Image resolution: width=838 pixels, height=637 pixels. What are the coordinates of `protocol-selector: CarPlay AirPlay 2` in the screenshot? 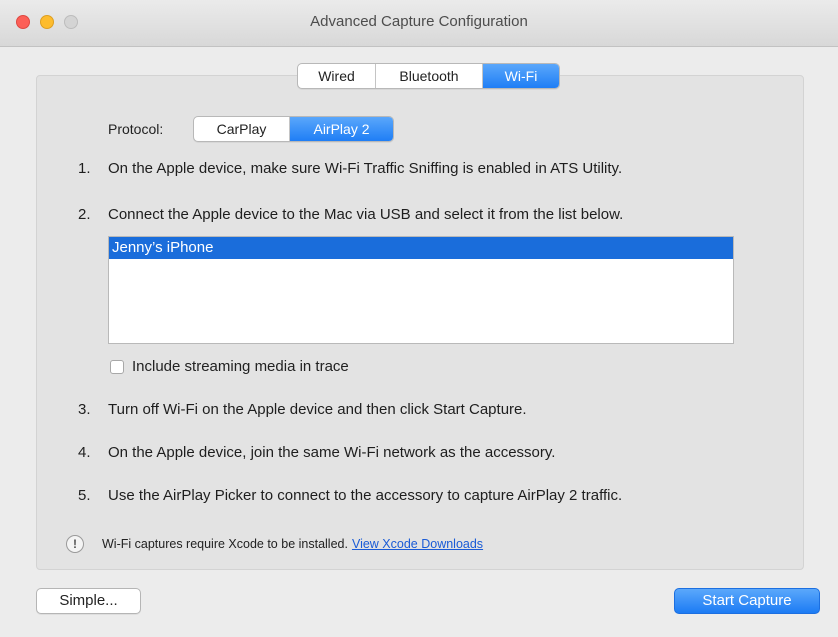 It's located at (293, 129).